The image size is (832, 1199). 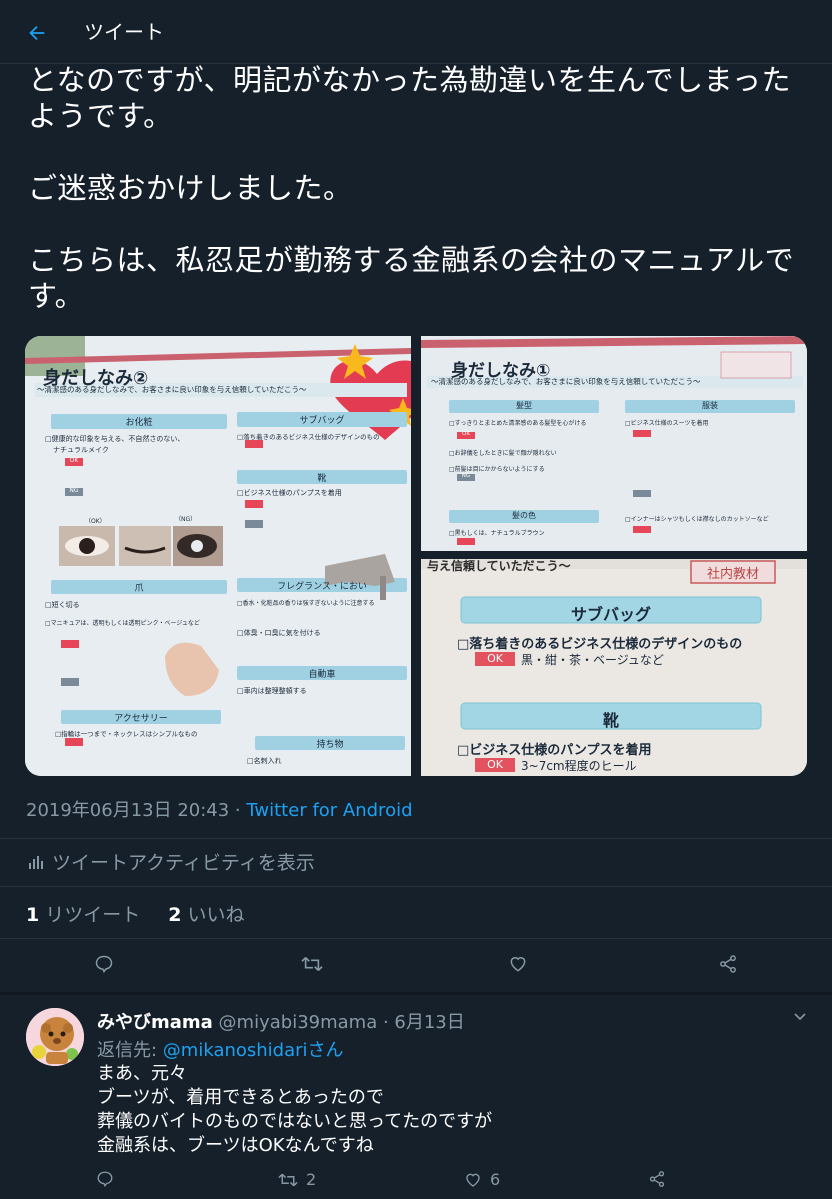 I want to click on activity-icon, so click(x=36, y=862).